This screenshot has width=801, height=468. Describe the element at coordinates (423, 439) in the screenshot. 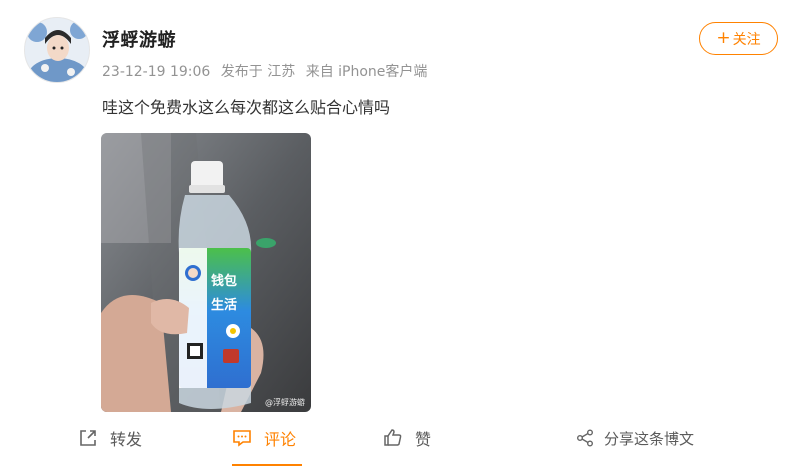

I see `like-label: 赞` at that location.